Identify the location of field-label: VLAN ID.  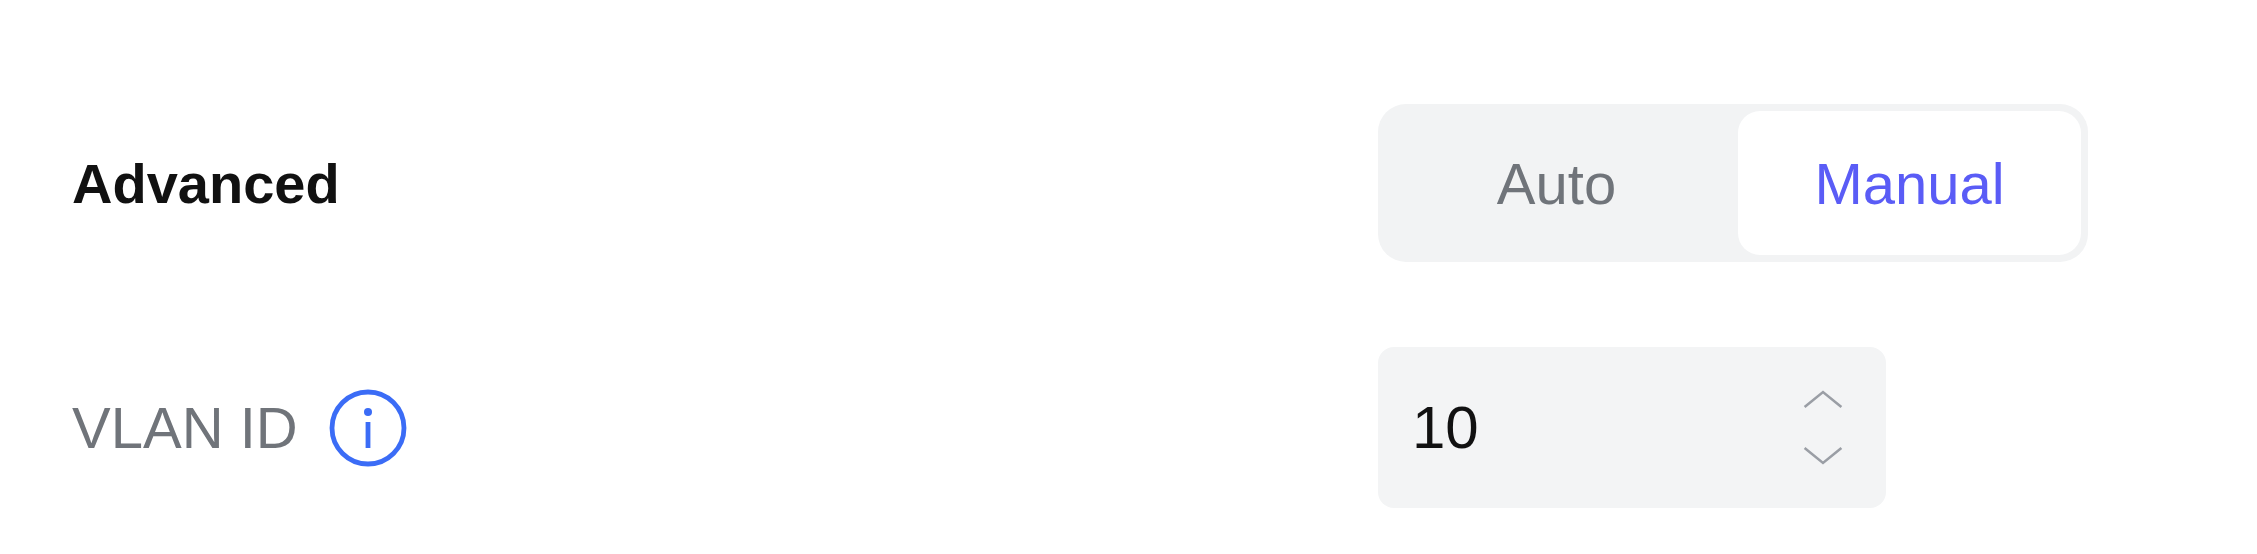
(185, 427).